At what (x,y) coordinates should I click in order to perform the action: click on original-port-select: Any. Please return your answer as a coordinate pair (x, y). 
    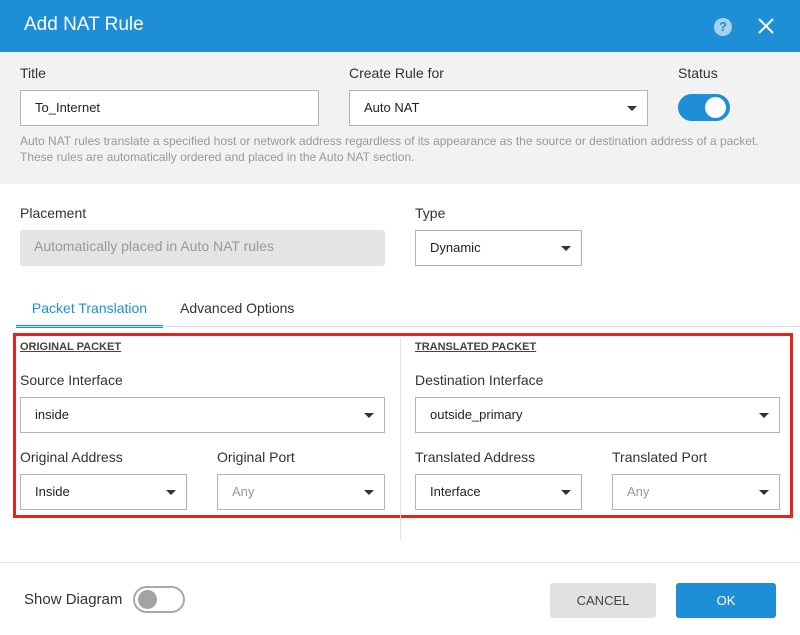
    Looking at the image, I should click on (301, 492).